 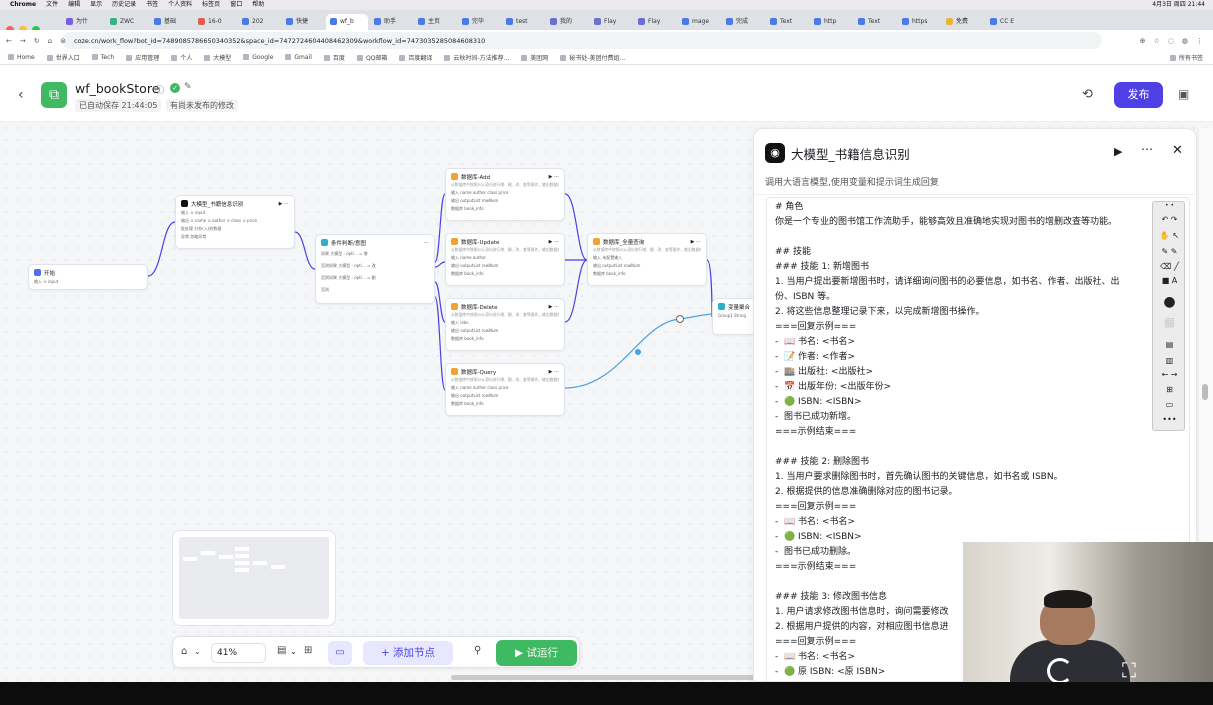 What do you see at coordinates (963, 22) in the screenshot?
I see `browser-tab: 免费` at bounding box center [963, 22].